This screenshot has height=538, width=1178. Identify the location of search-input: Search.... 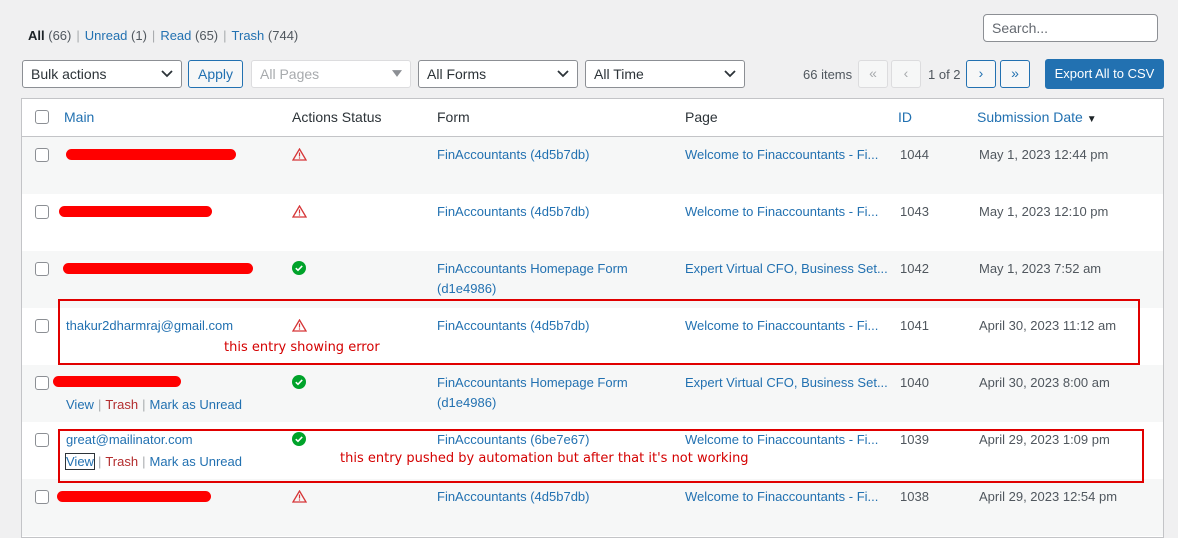
(1070, 28).